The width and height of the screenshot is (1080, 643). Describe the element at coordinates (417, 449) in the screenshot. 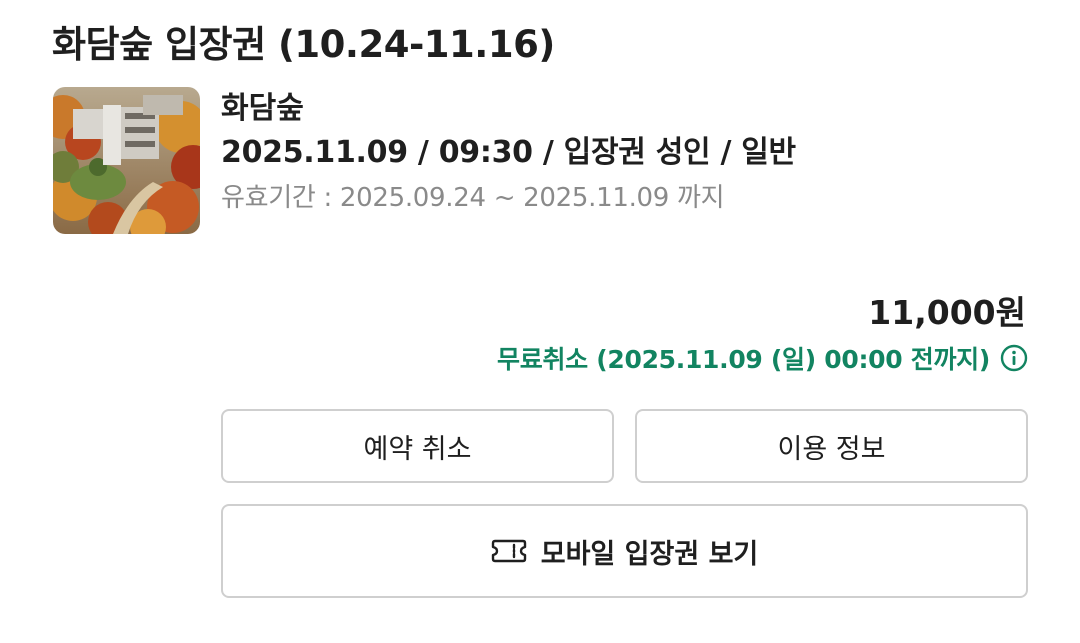

I see `cancel-reservation-label: 예약 취소` at that location.